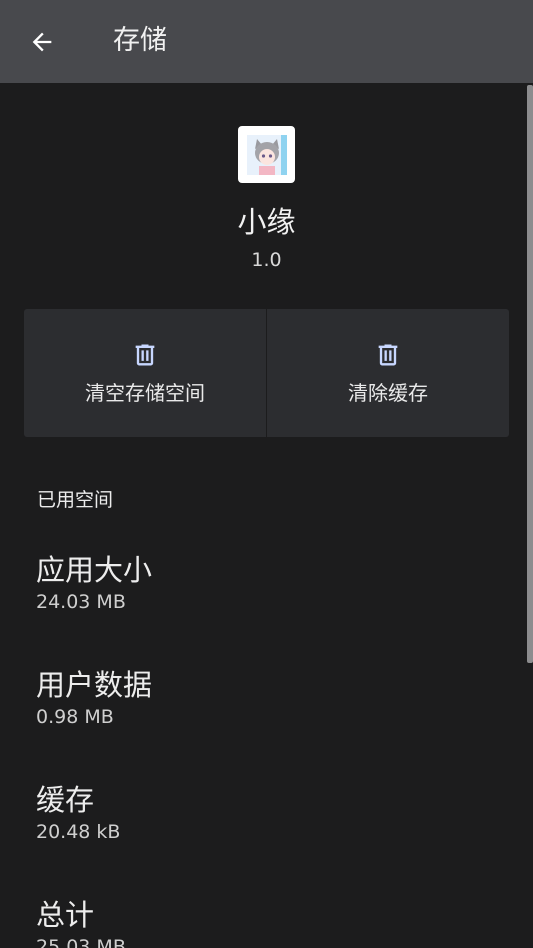 The height and width of the screenshot is (948, 533). What do you see at coordinates (387, 373) in the screenshot?
I see `clear-cache-button: 清除缓存` at bounding box center [387, 373].